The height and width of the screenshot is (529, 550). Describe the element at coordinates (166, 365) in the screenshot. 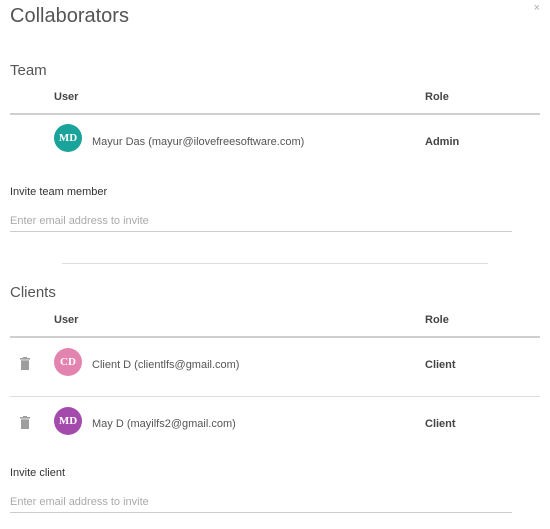

I see `client-name: Client D (clientlfs@gmail.com)` at that location.